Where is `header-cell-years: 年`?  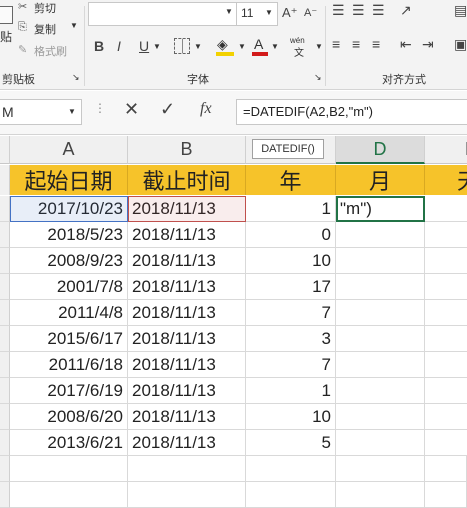 header-cell-years: 年 is located at coordinates (291, 180).